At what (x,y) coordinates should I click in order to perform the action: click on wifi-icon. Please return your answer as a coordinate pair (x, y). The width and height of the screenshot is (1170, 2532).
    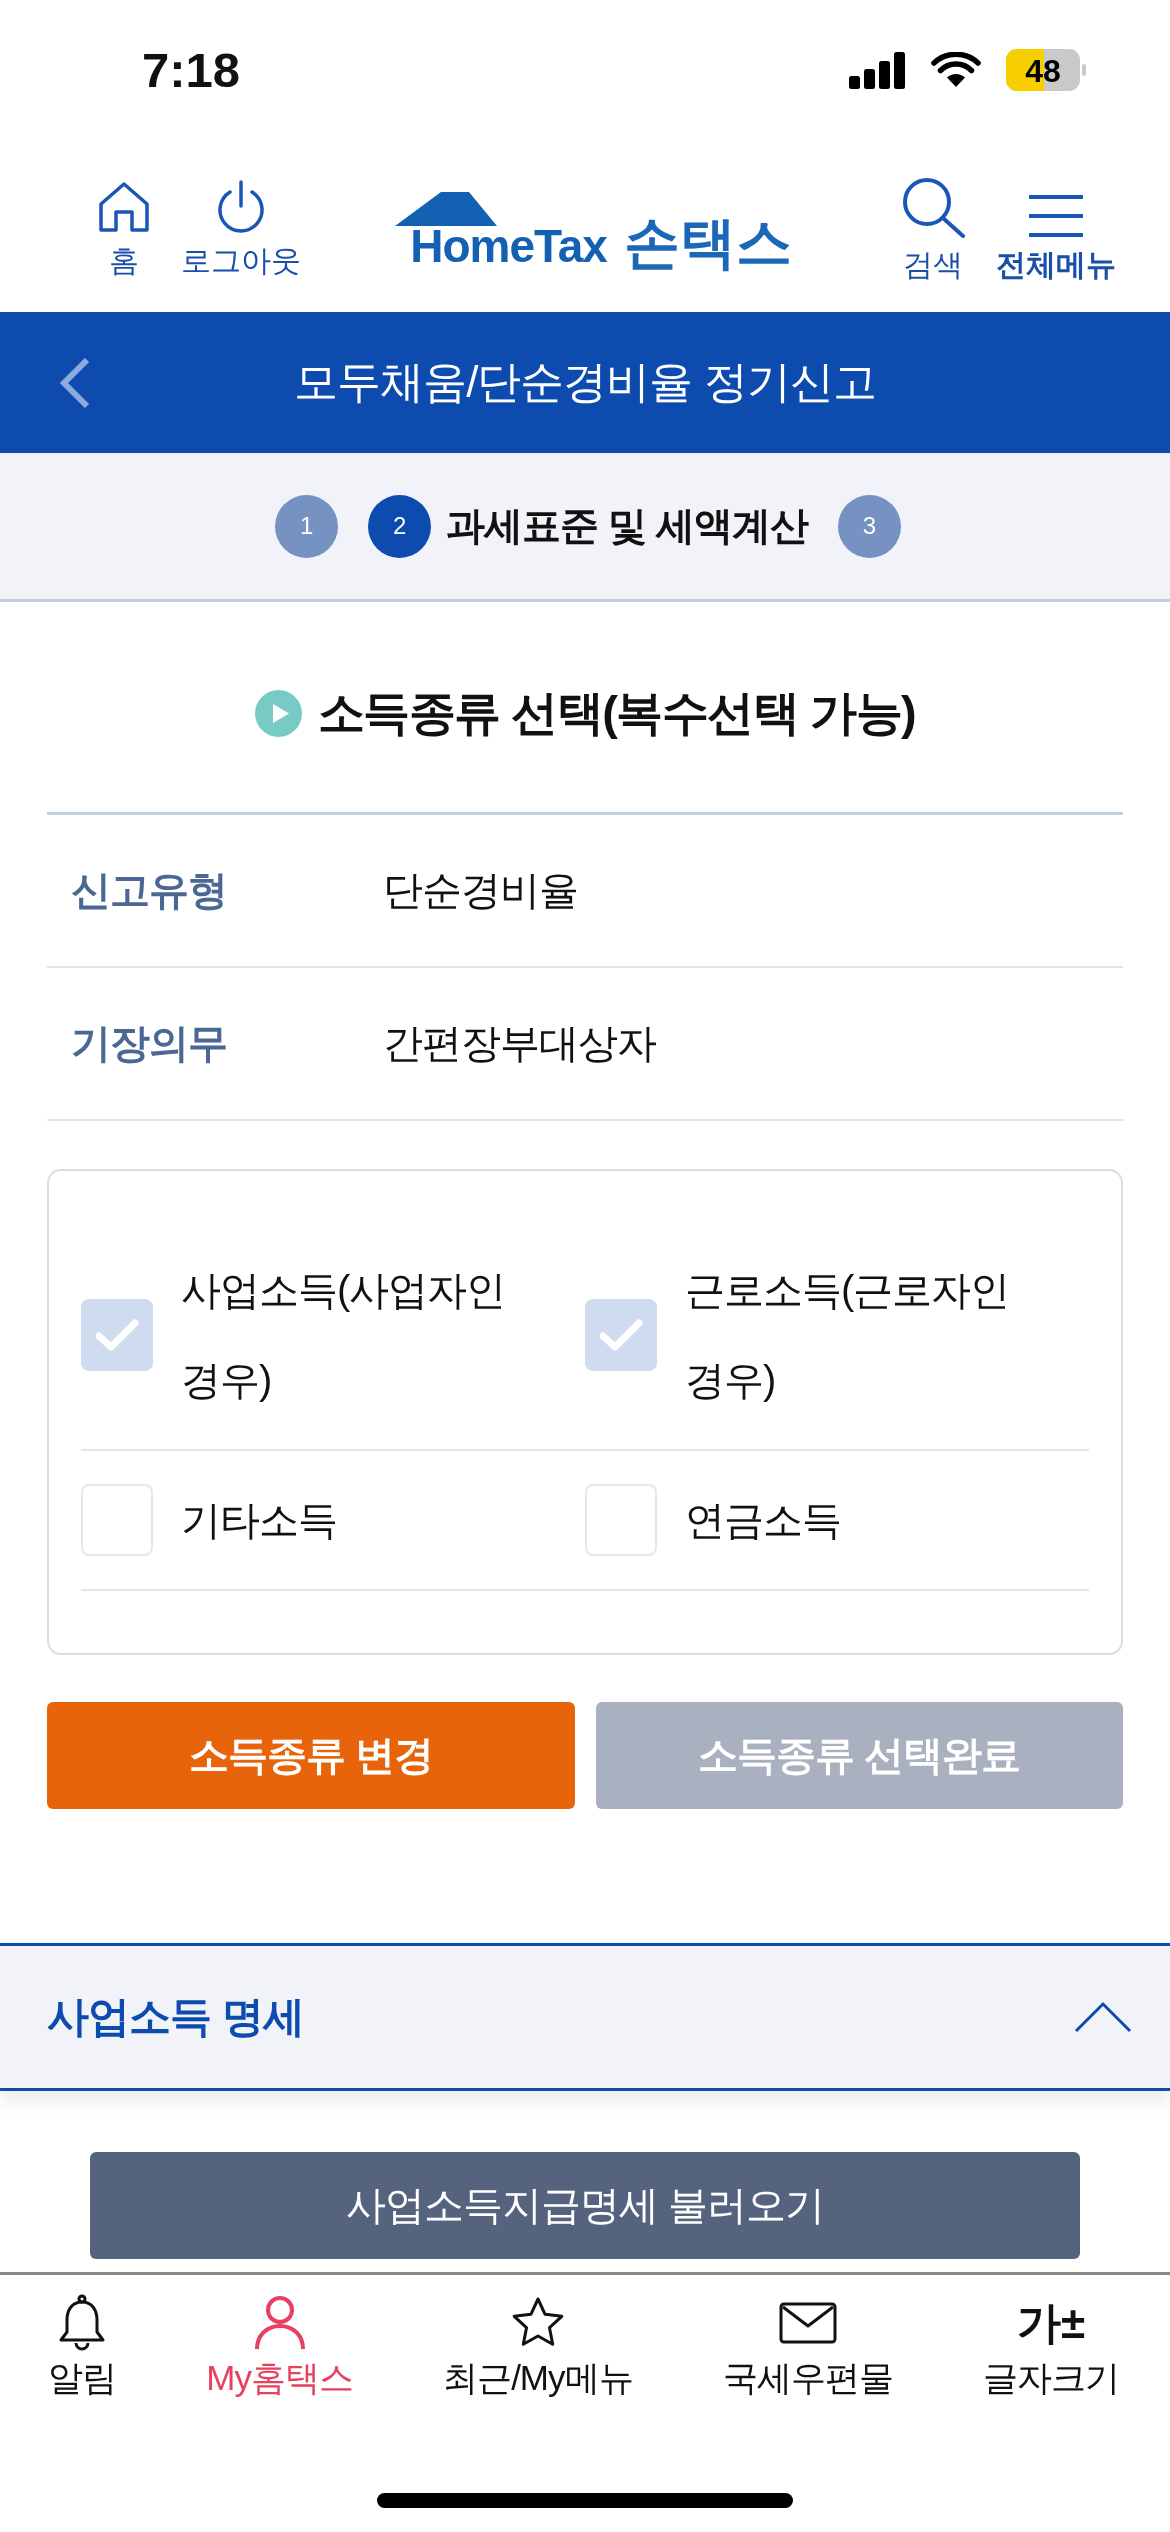
    Looking at the image, I should click on (956, 70).